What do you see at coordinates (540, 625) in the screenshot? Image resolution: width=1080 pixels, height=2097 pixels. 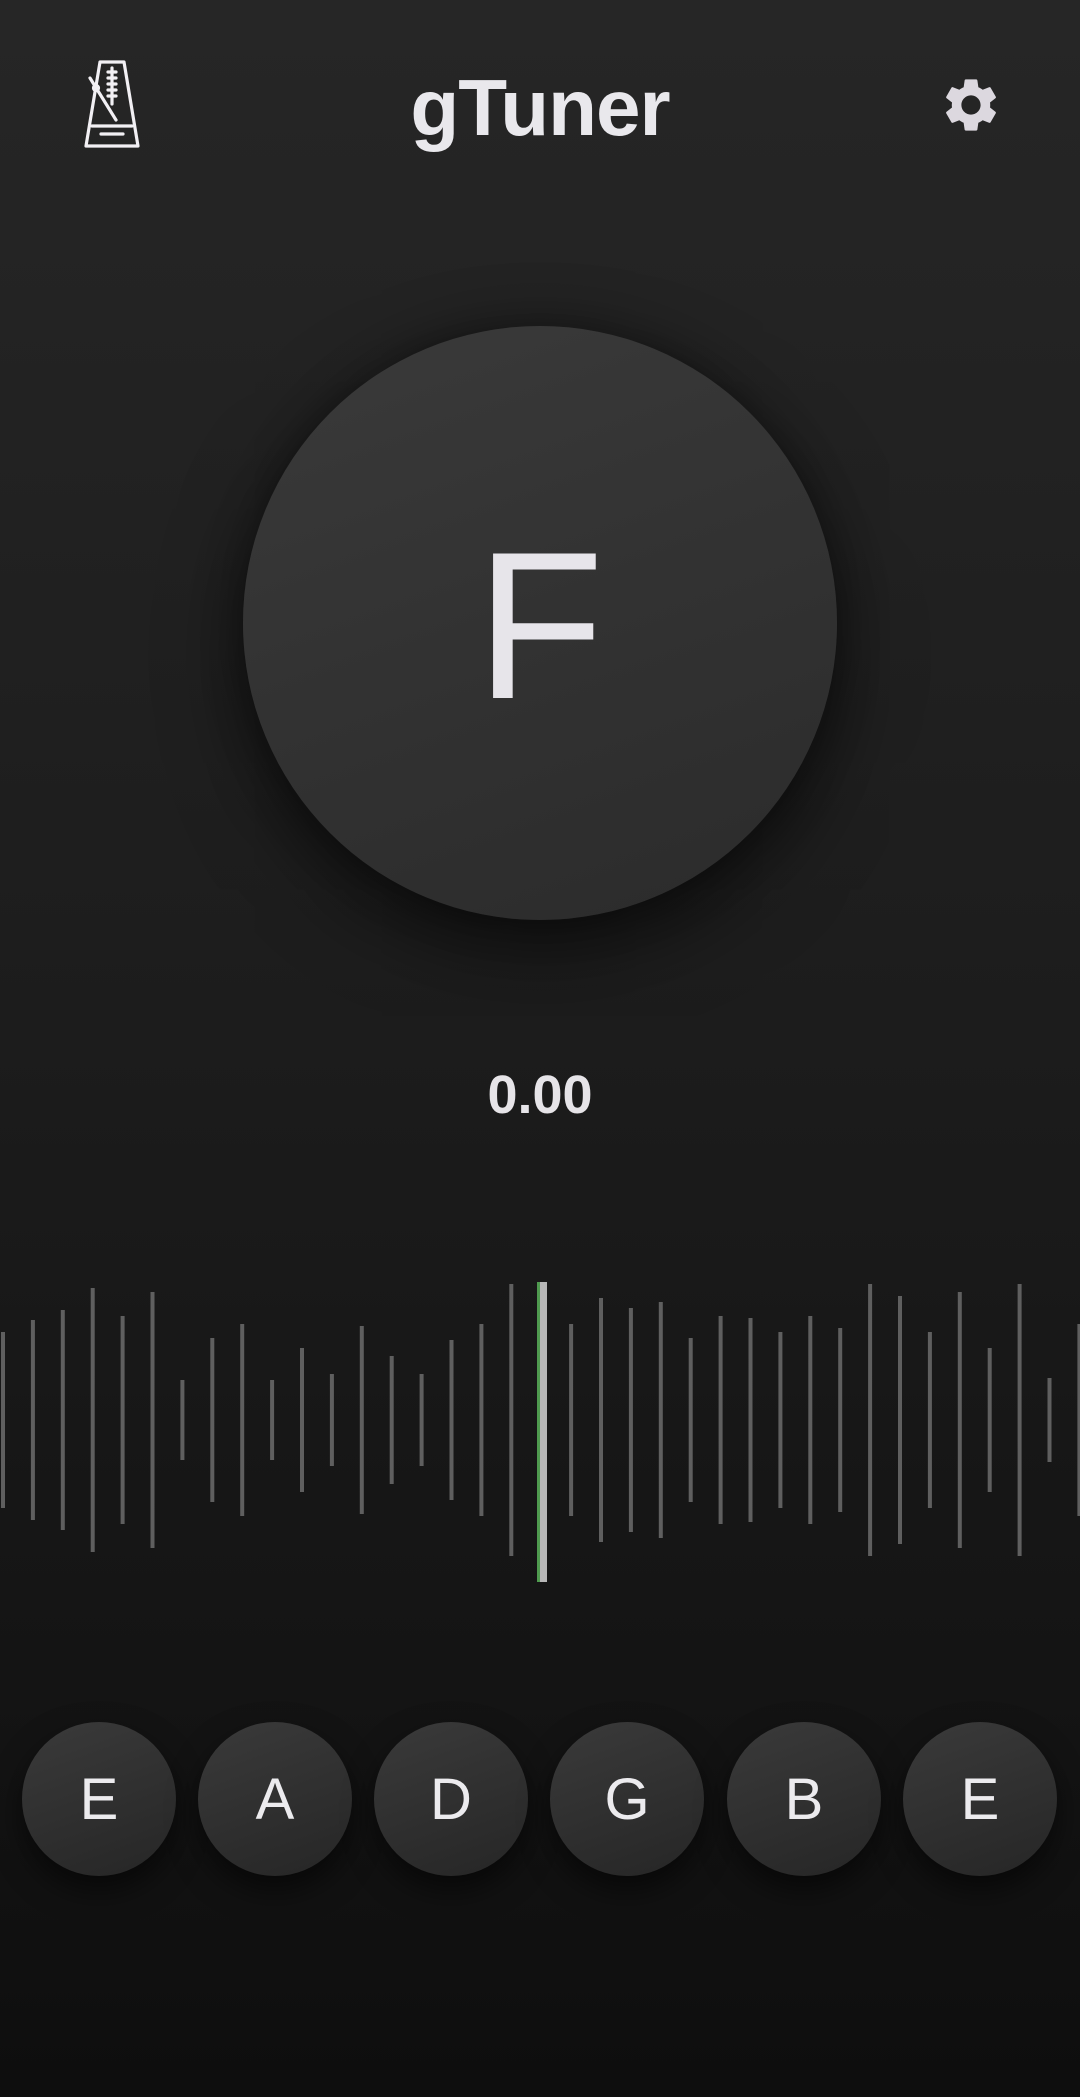 I see `detected-note-letter: F` at bounding box center [540, 625].